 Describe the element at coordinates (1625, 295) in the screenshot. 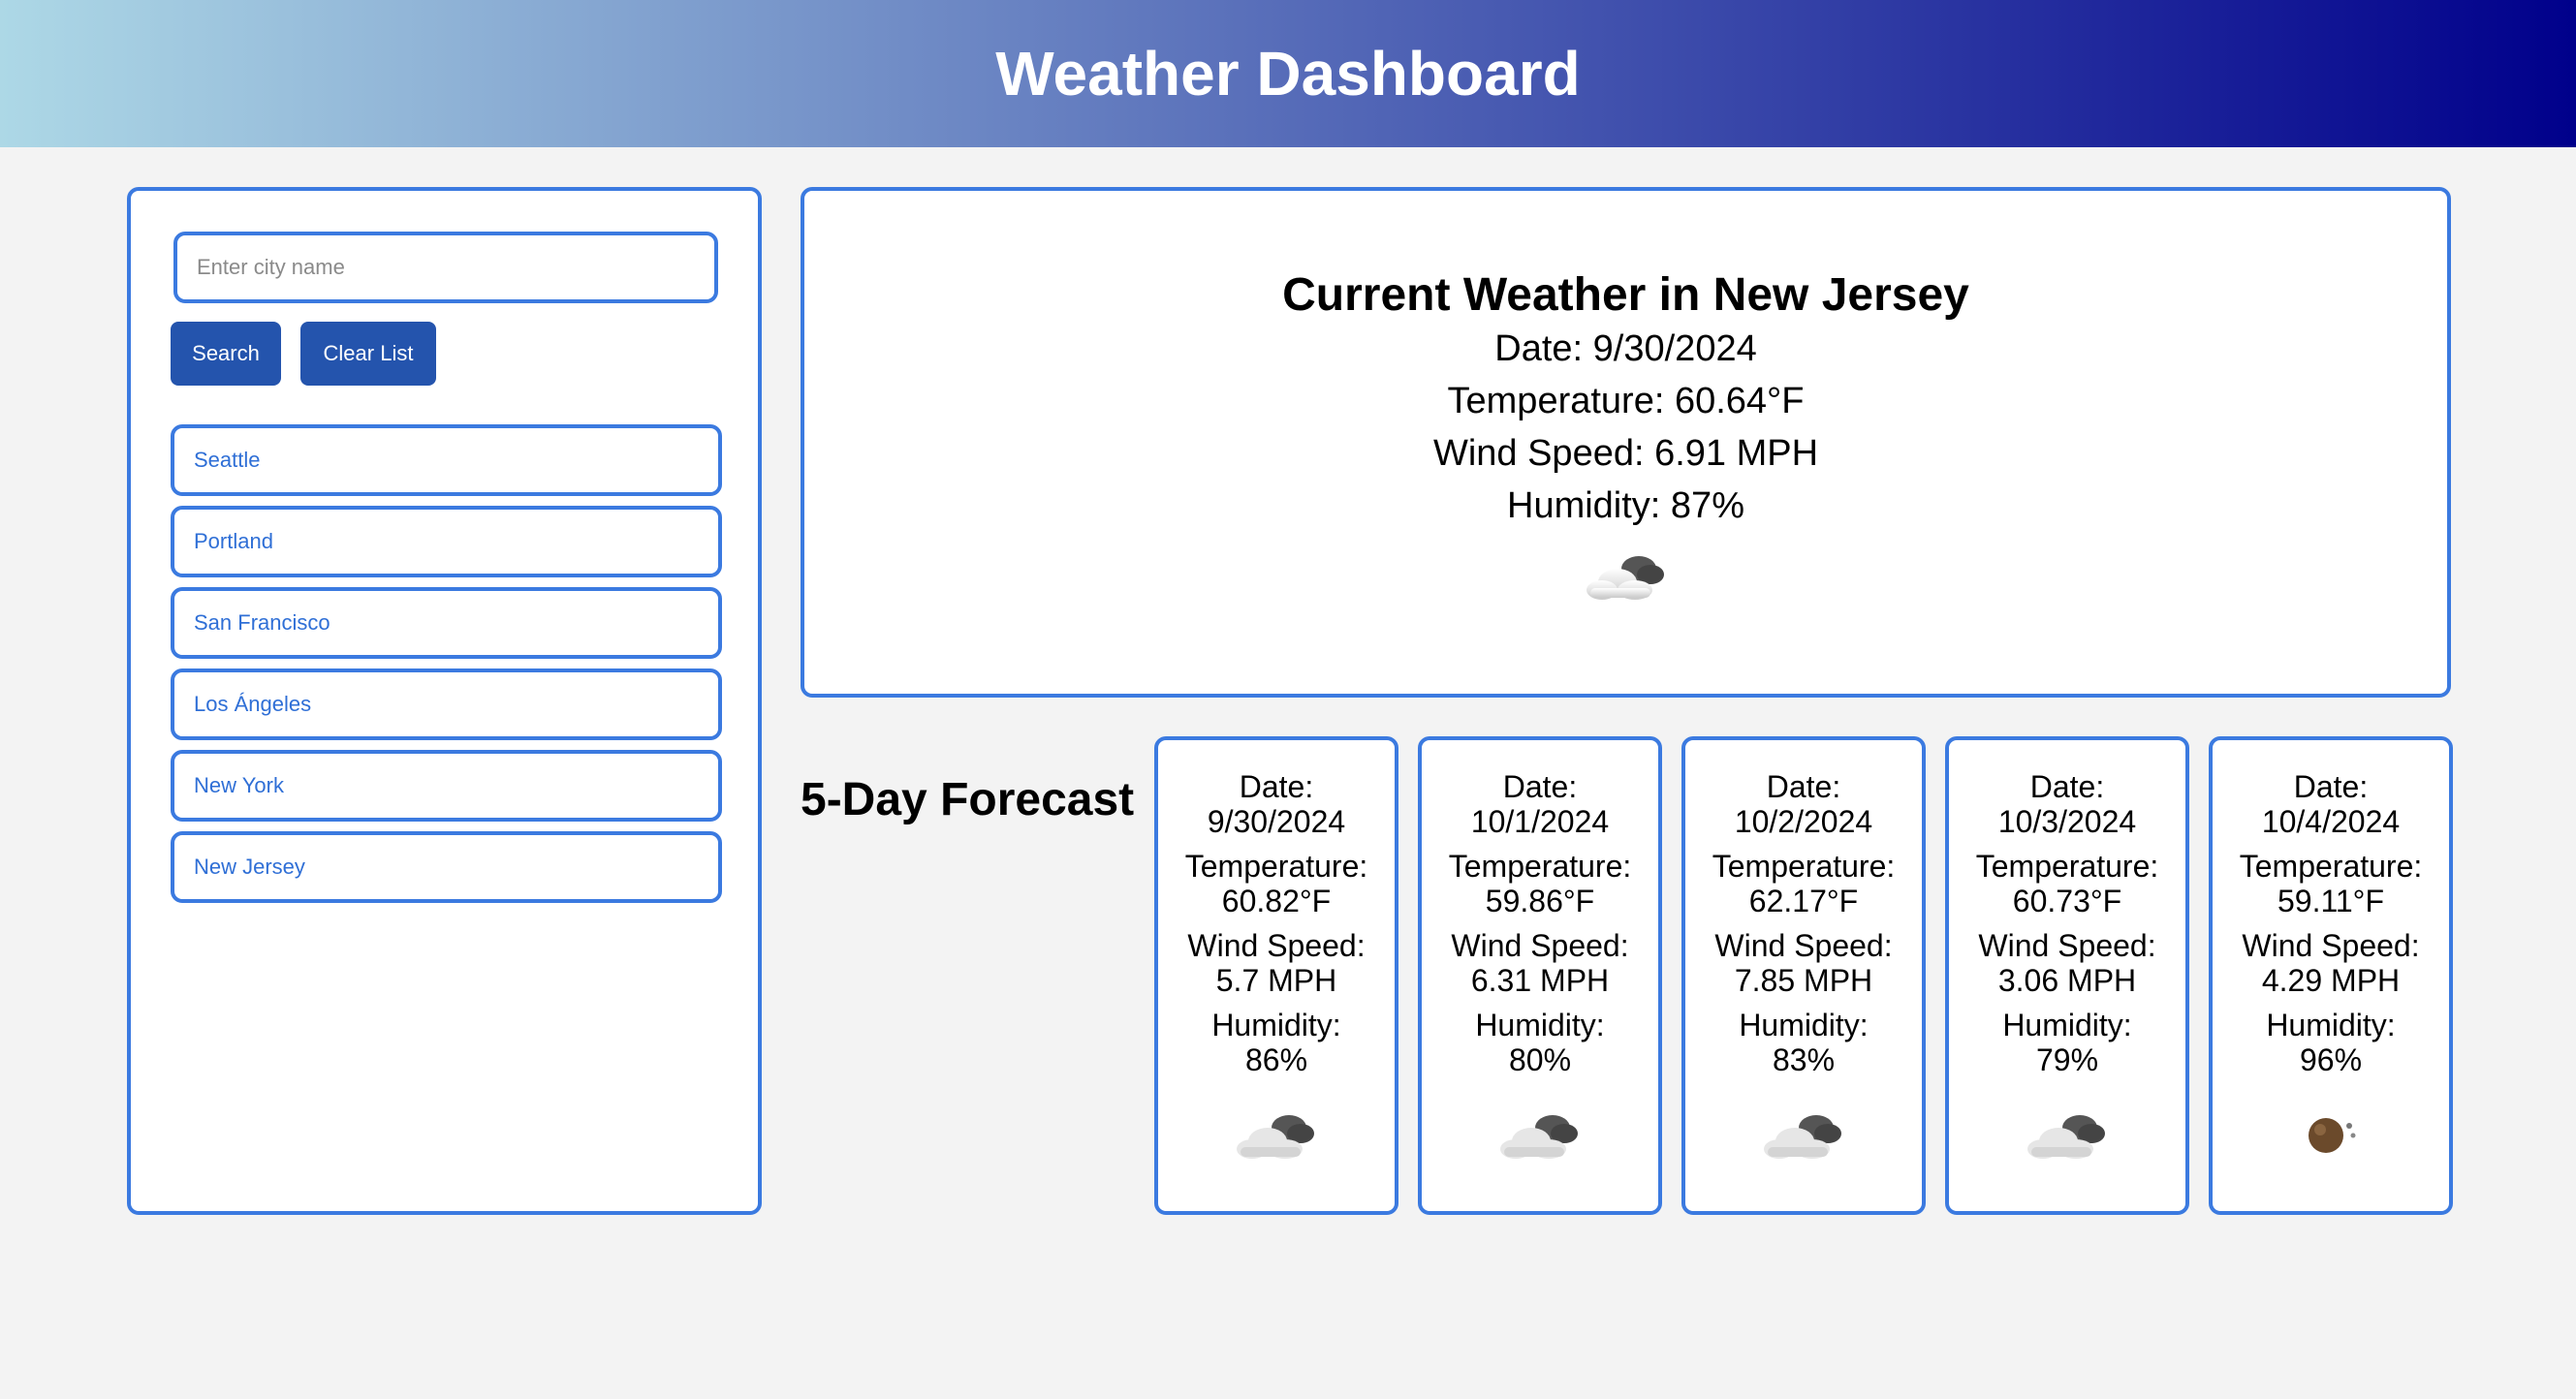

I see `current-weather-title: Current Weather in New Jersey` at that location.